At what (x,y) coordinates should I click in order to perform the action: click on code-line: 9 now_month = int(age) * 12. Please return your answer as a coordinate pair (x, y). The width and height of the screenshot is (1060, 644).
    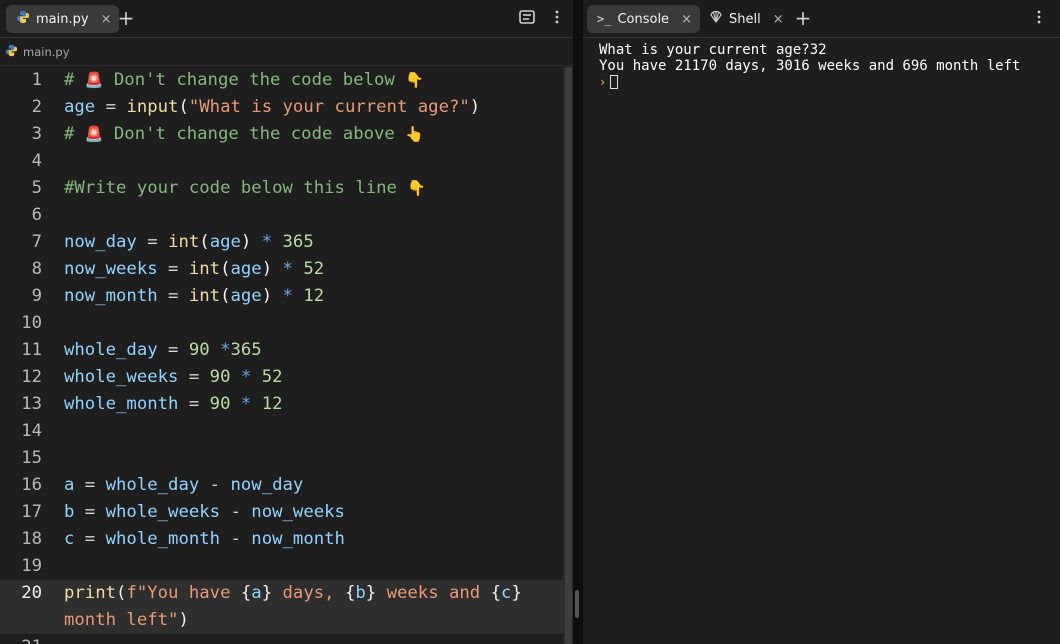
    Looking at the image, I should click on (281, 296).